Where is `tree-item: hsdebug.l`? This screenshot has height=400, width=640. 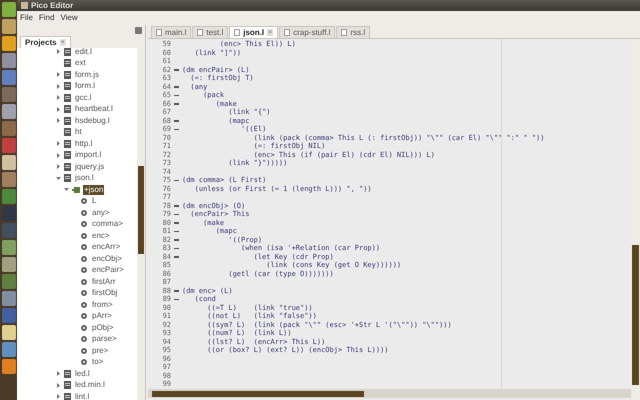
tree-item: hsdebug.l is located at coordinates (92, 121).